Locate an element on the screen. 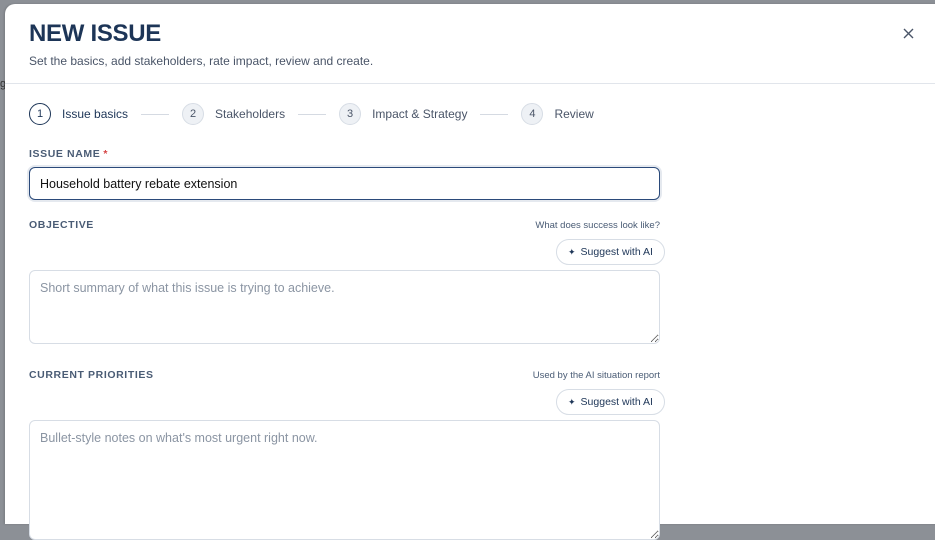 This screenshot has height=540, width=935. issue-name-label: ISSUE NAME * is located at coordinates (68, 154).